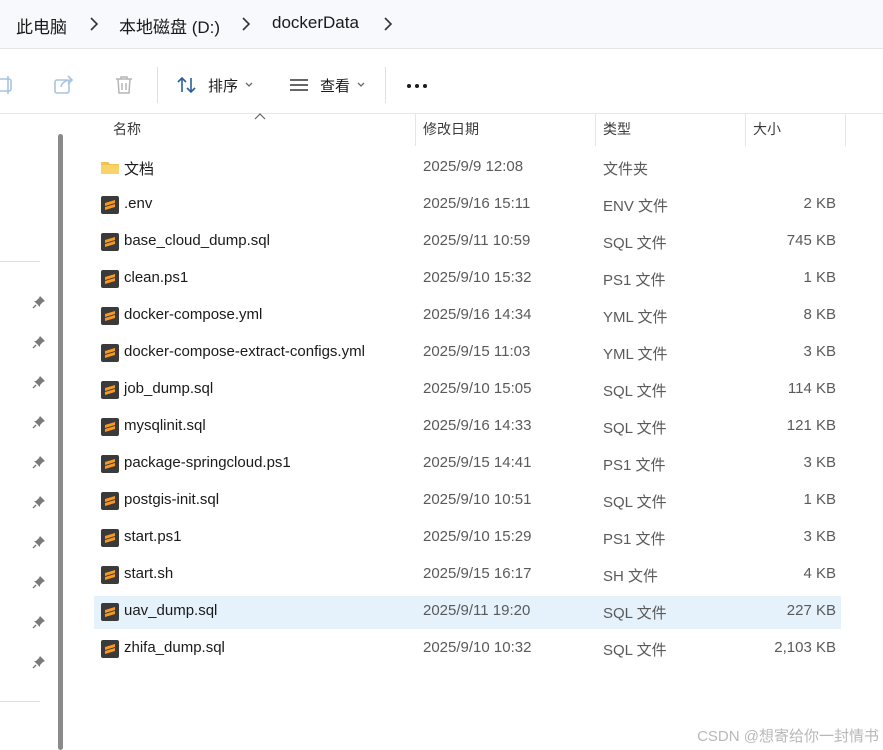 The image size is (883, 750). I want to click on table-row: mysqlinit.sql 2025/9/16 14:33 SQL 文件 121 KB, so click(467, 427).